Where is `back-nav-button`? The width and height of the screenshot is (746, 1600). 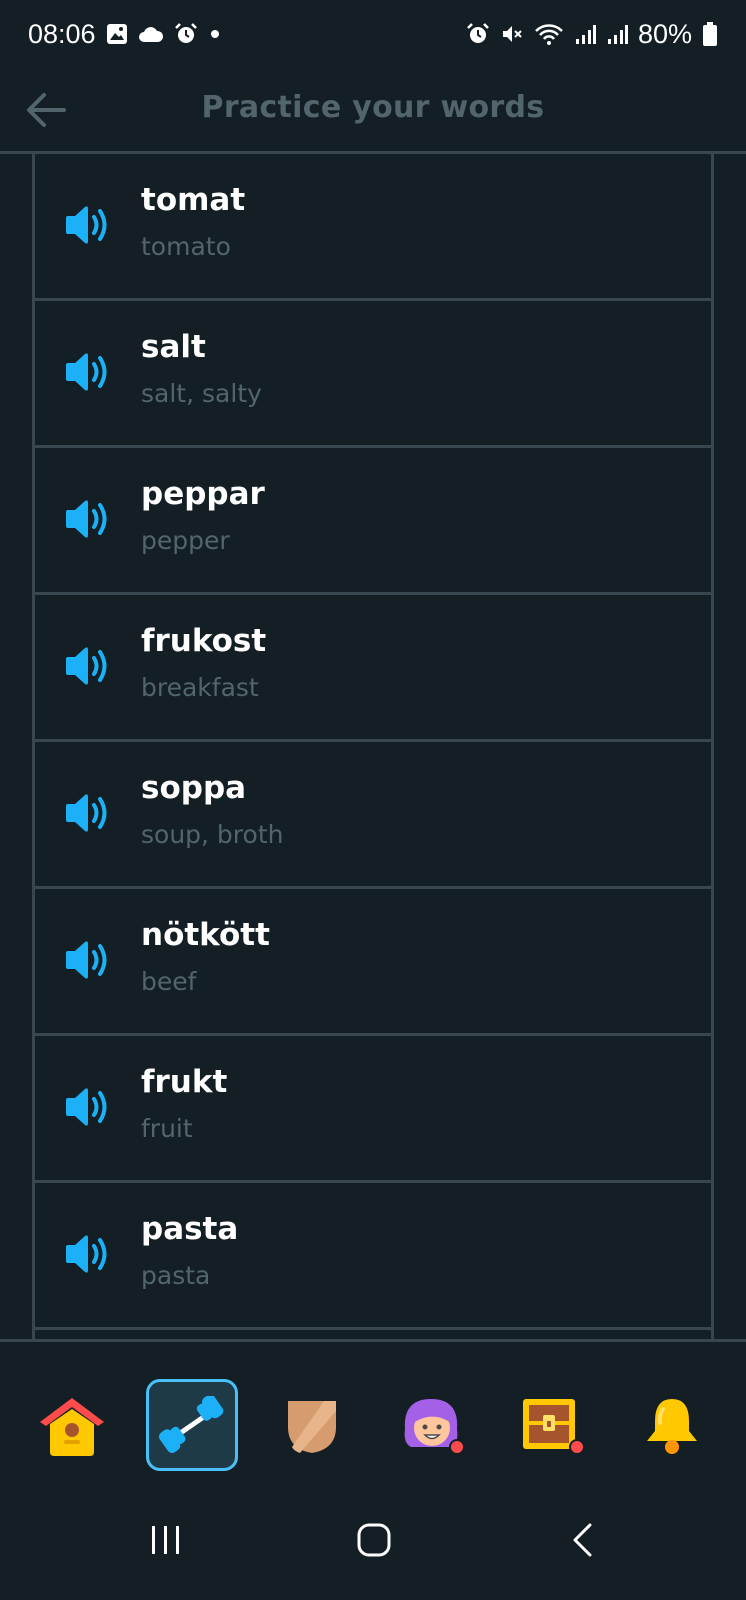
back-nav-button is located at coordinates (582, 1540).